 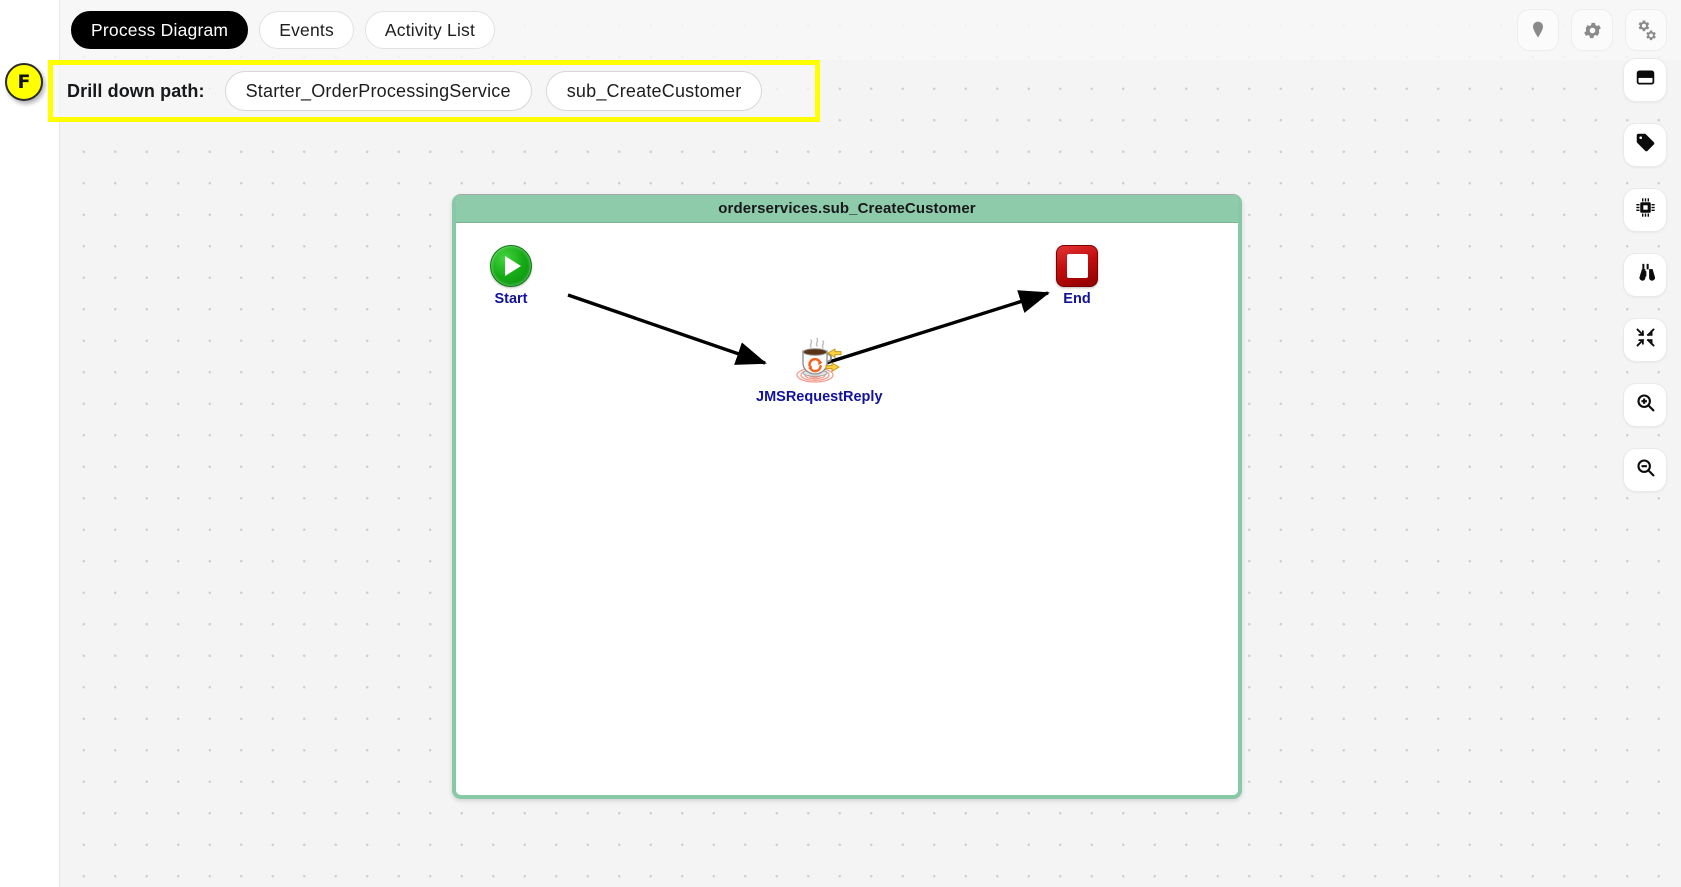 I want to click on left-gutter, so click(x=30, y=443).